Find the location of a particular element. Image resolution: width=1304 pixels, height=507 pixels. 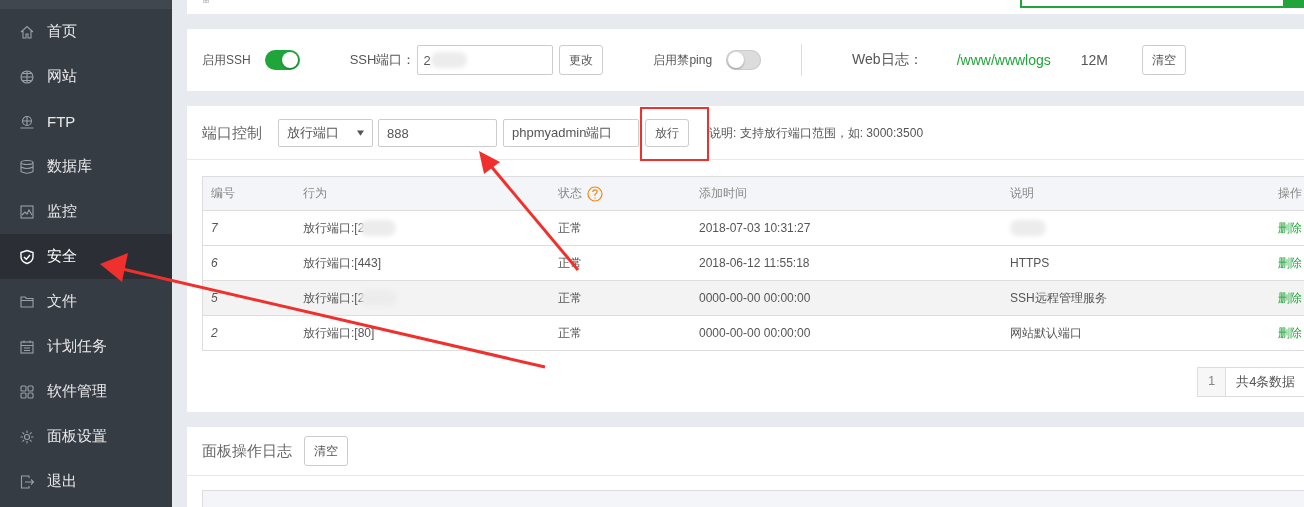

sidebar-item: 监控 is located at coordinates (86, 211).